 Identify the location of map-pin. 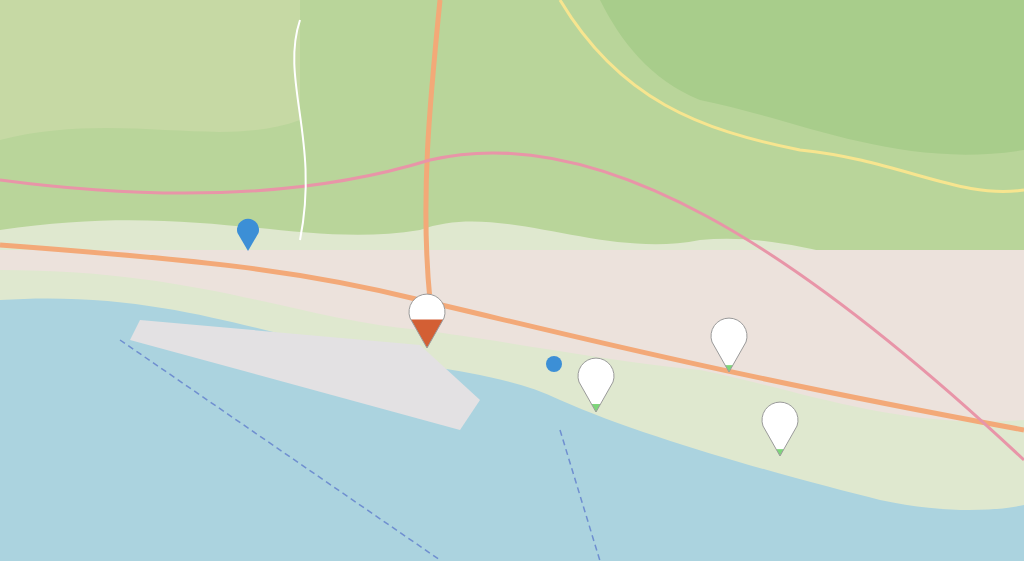
(248, 234).